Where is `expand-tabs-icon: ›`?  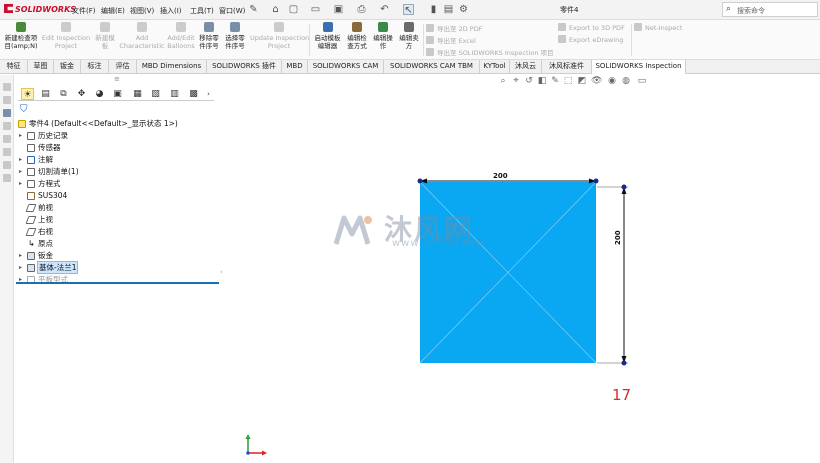 expand-tabs-icon: › is located at coordinates (208, 94).